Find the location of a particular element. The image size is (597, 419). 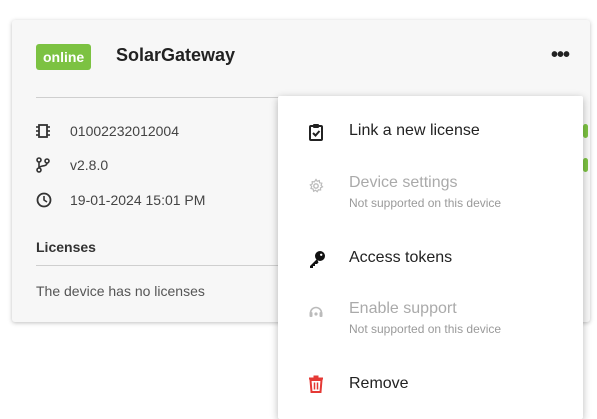

timestamp-row: 19-01-2024 15:01 PM is located at coordinates (120, 200).